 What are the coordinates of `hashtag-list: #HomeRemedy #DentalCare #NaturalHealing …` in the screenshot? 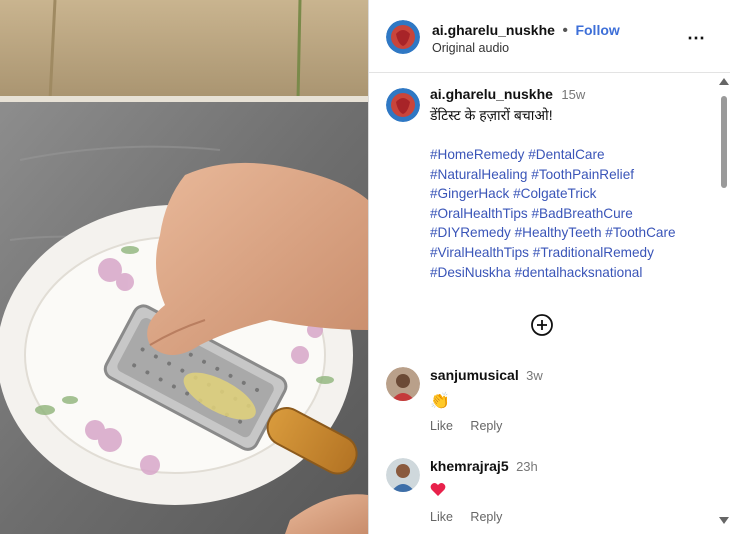 It's located at (575, 213).